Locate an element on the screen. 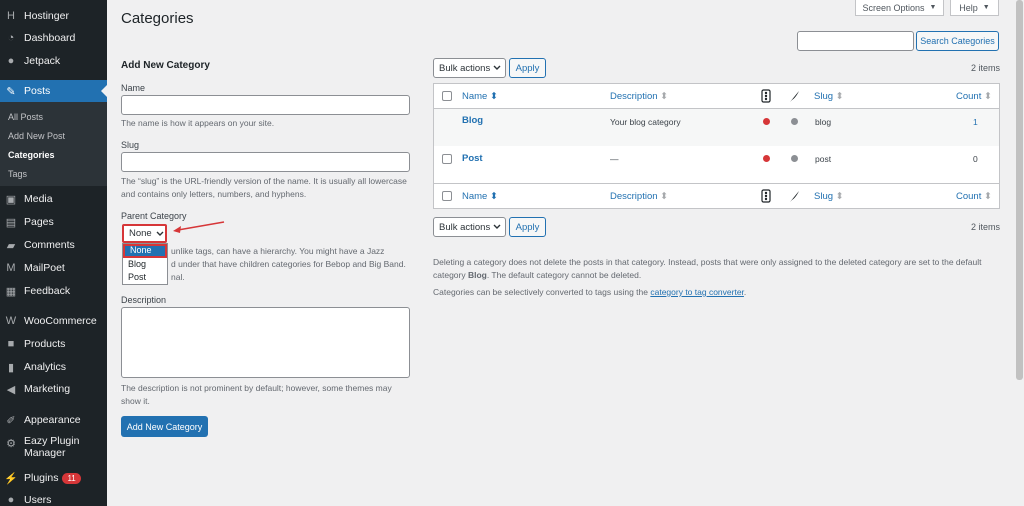 The width and height of the screenshot is (1024, 506). status-dot-gray is located at coordinates (794, 158).